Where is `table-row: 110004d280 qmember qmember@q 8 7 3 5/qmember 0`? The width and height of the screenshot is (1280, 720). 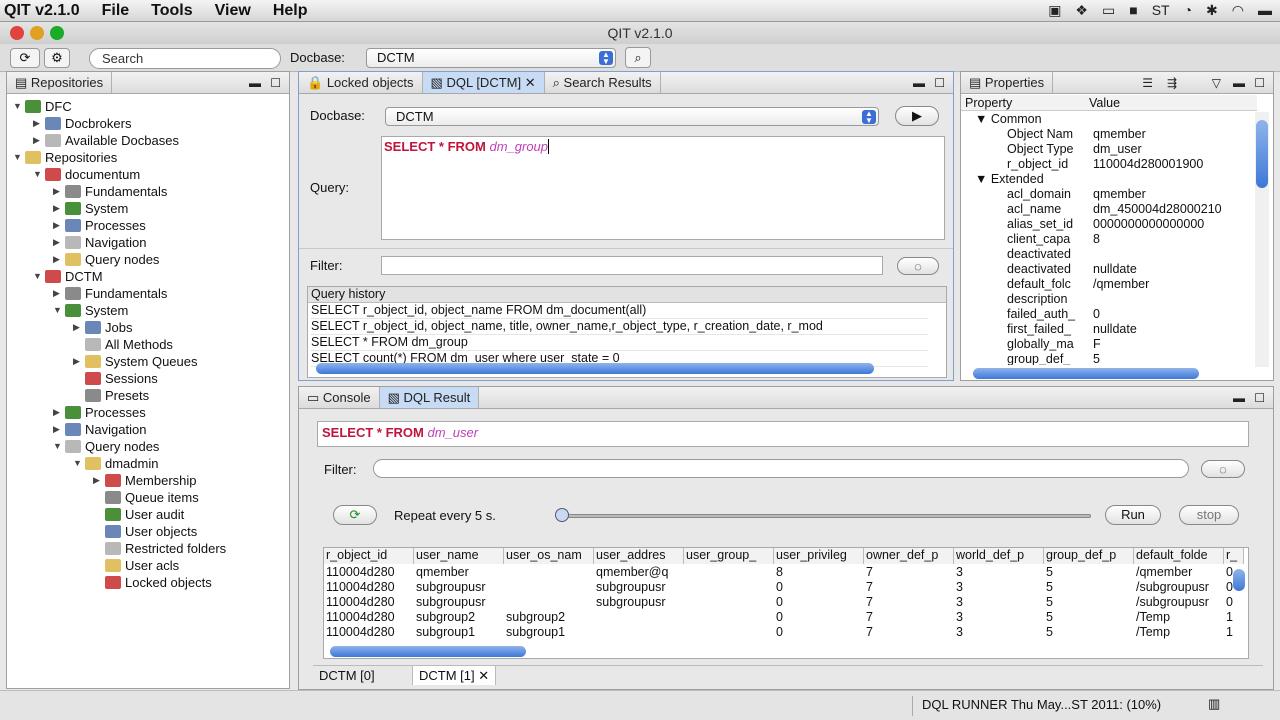
table-row: 110004d280 qmember qmember@q 8 7 3 5/qmember 0 is located at coordinates (786, 572).